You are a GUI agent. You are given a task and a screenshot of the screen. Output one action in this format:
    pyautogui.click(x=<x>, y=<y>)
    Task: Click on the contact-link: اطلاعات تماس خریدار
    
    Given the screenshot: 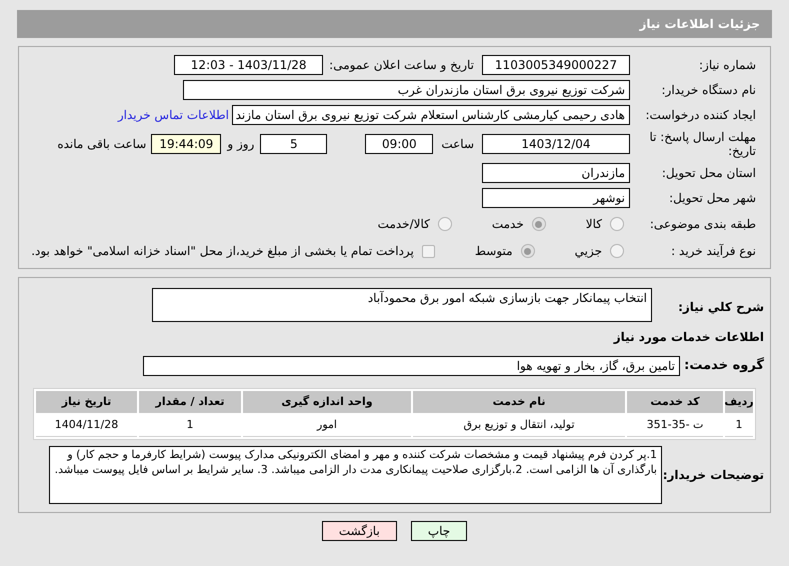 What is the action you would take?
    pyautogui.click(x=173, y=115)
    